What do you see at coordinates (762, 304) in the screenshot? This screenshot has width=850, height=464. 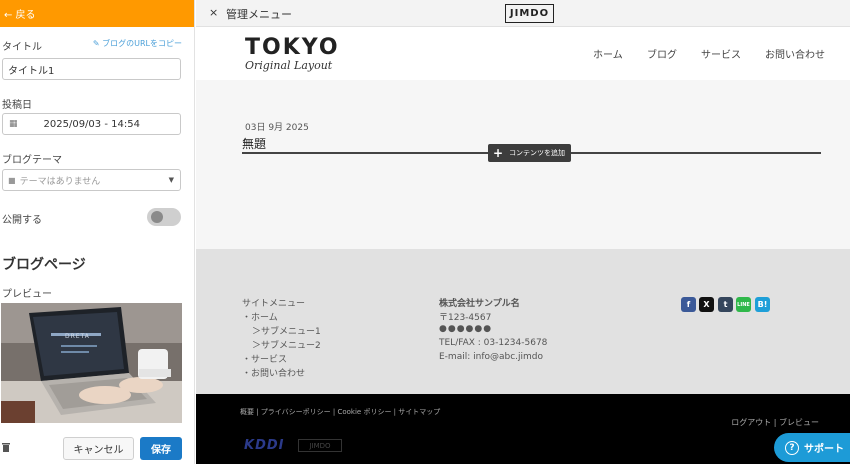 I see `hatena-icon: B!` at bounding box center [762, 304].